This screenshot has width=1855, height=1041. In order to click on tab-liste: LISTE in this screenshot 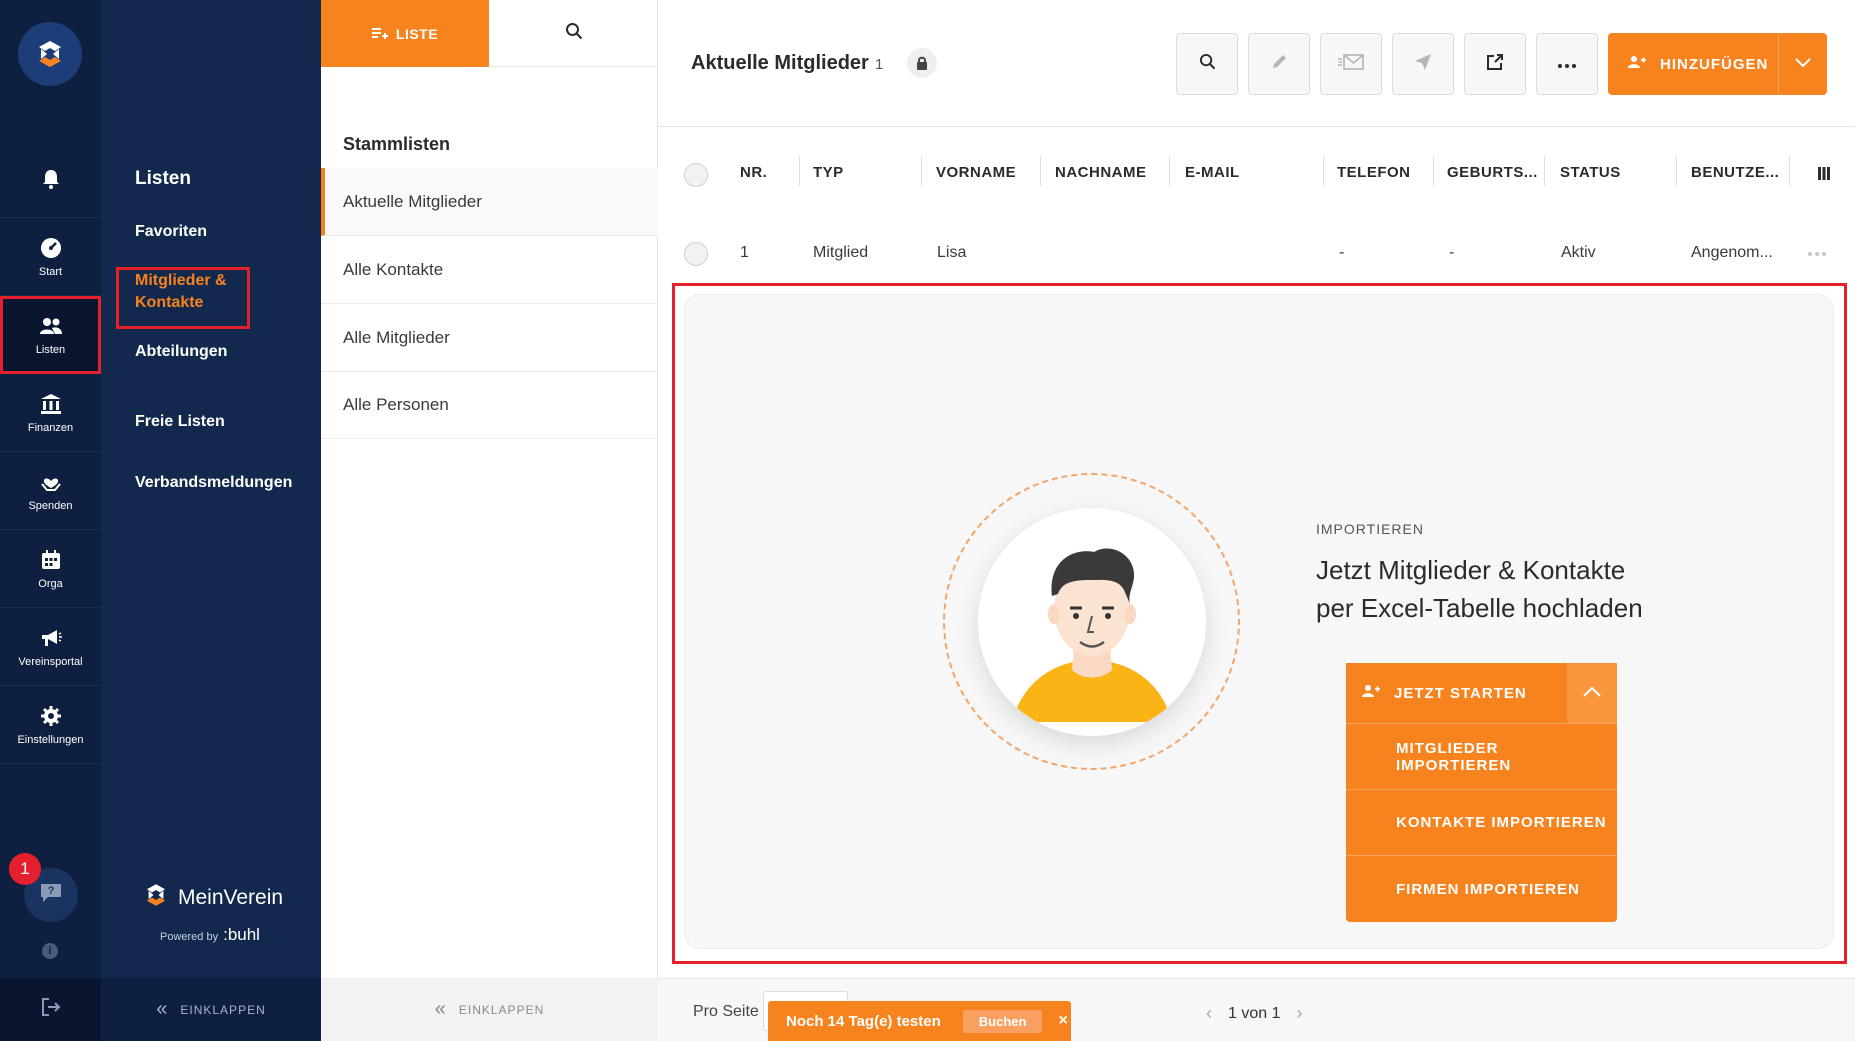, I will do `click(405, 33)`.